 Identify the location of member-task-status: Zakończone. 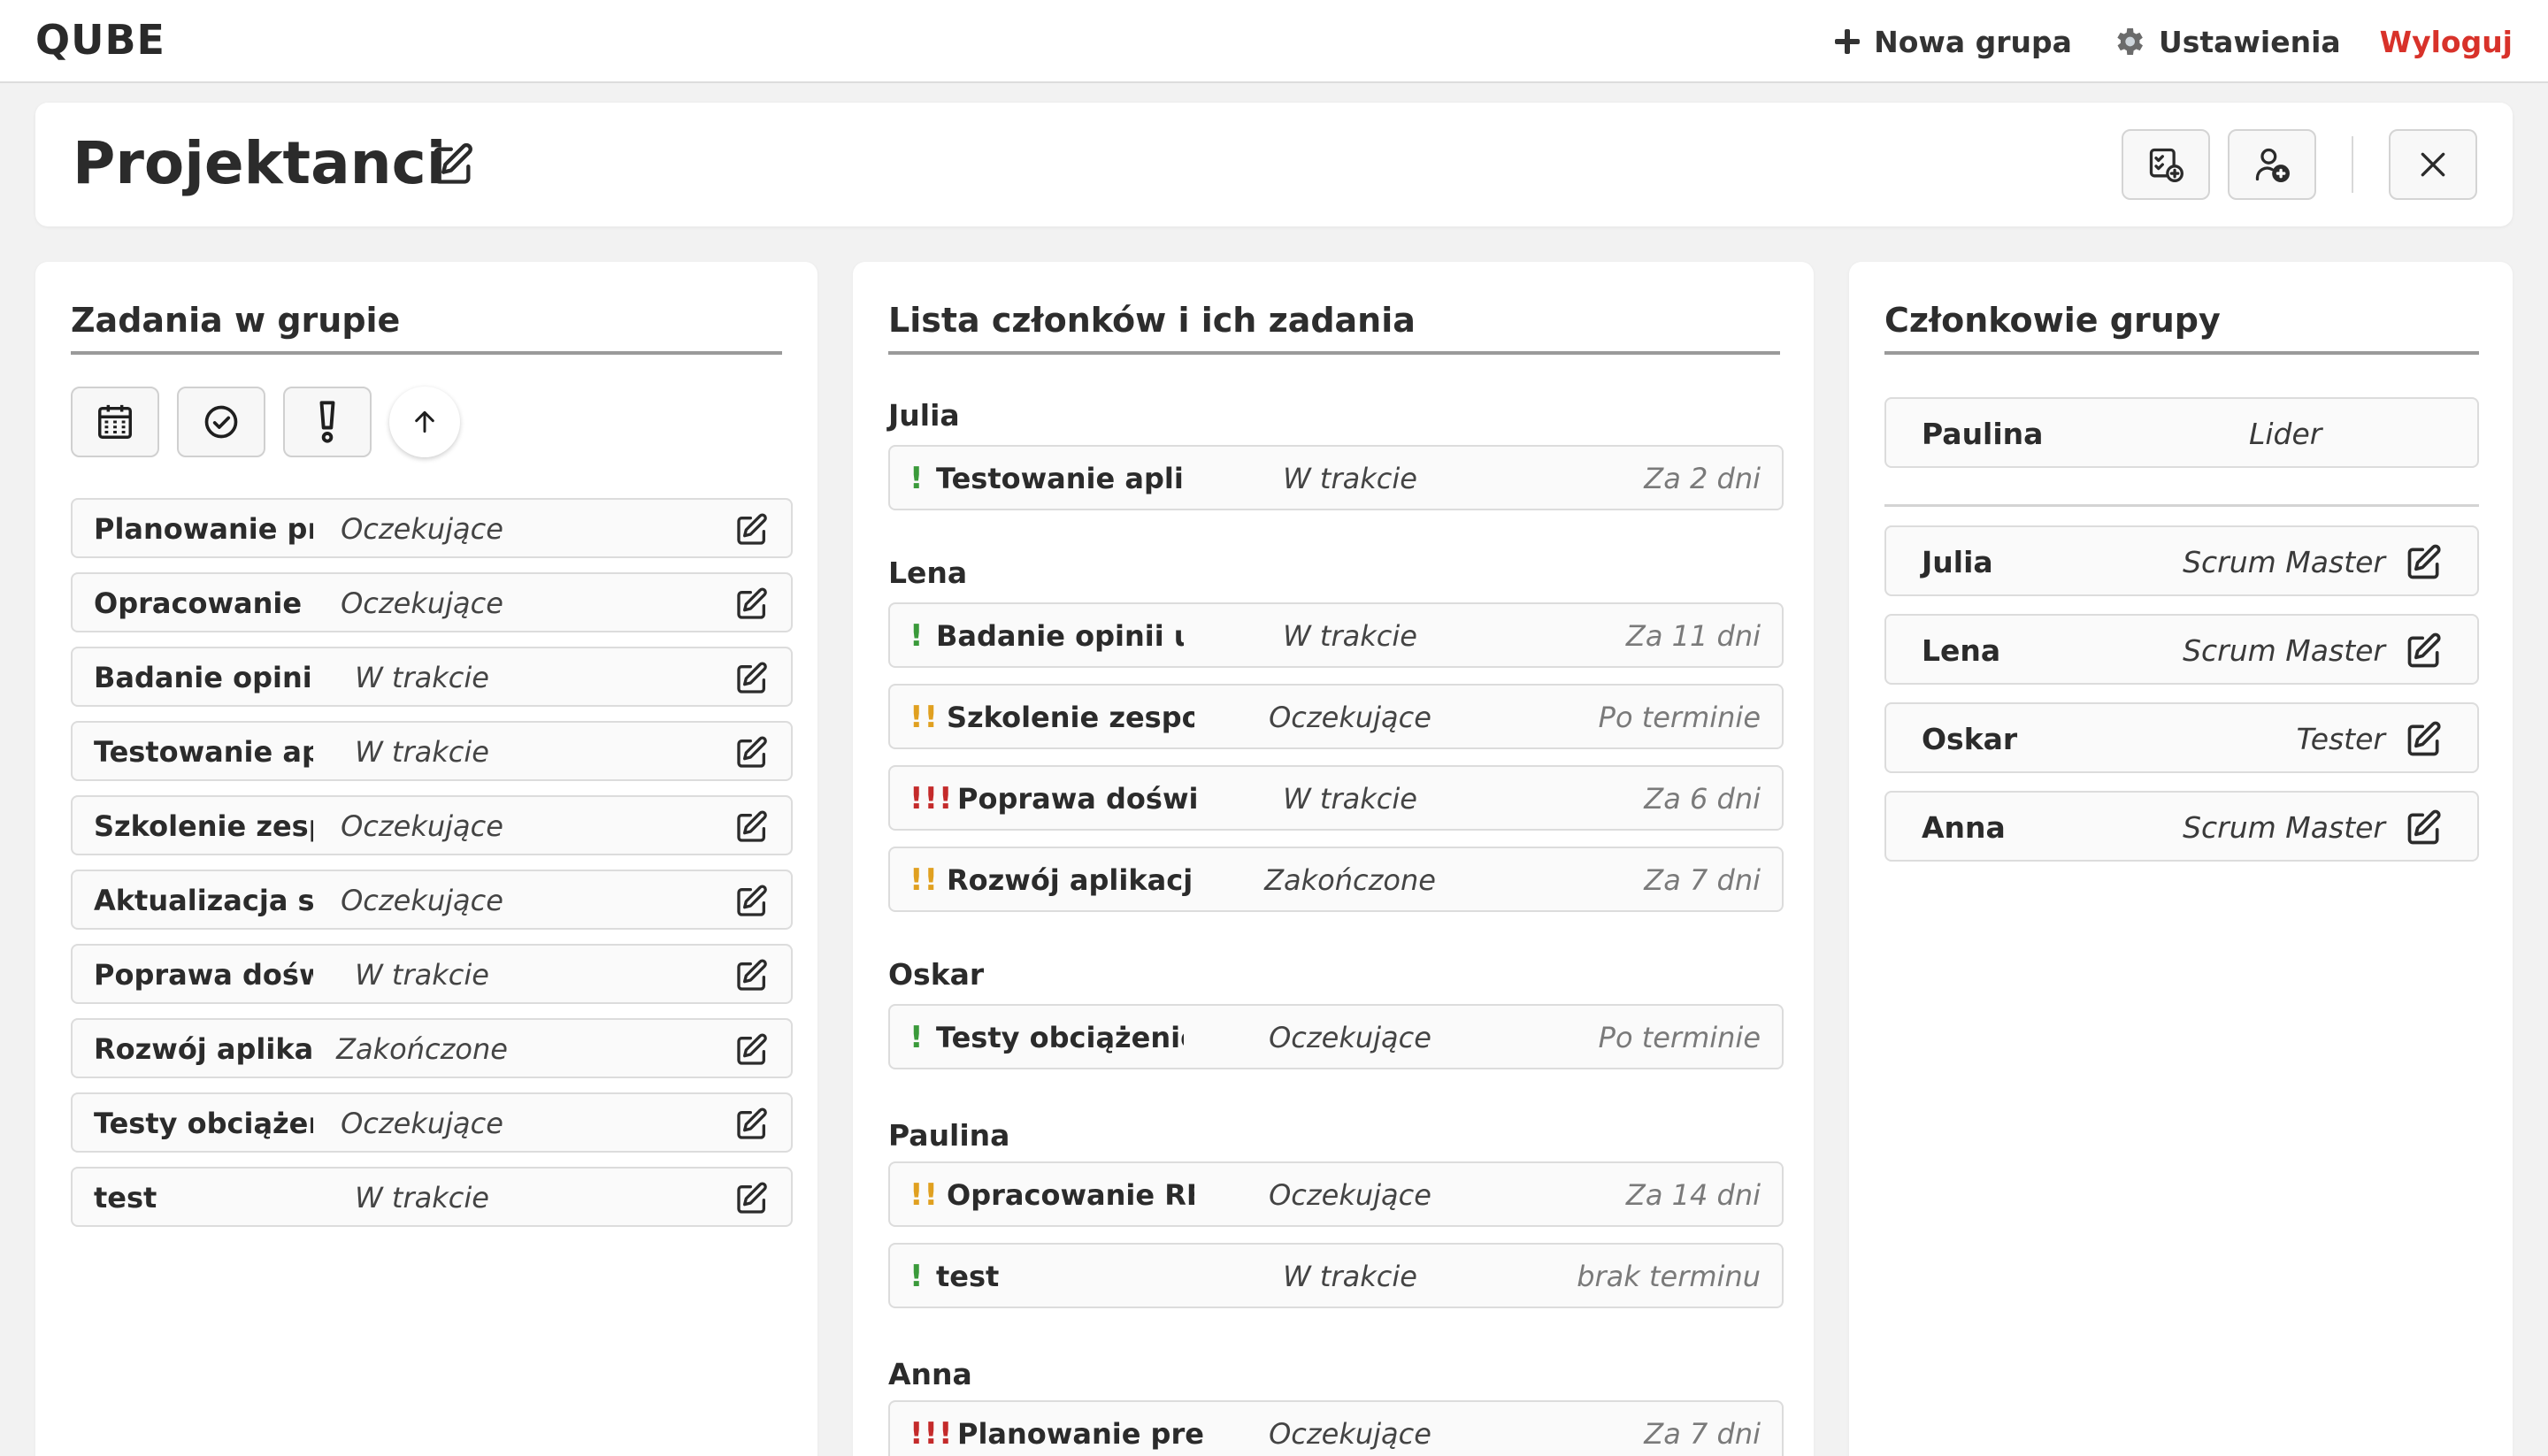
(1350, 880).